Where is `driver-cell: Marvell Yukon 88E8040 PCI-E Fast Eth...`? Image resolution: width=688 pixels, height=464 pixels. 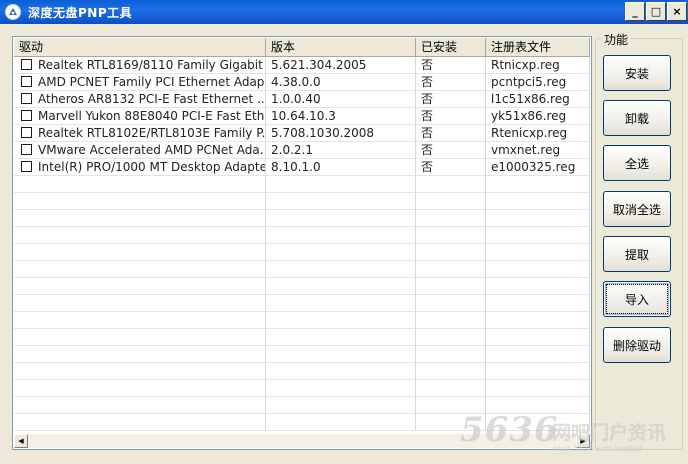 driver-cell: Marvell Yukon 88E8040 PCI-E Fast Eth... is located at coordinates (140, 116).